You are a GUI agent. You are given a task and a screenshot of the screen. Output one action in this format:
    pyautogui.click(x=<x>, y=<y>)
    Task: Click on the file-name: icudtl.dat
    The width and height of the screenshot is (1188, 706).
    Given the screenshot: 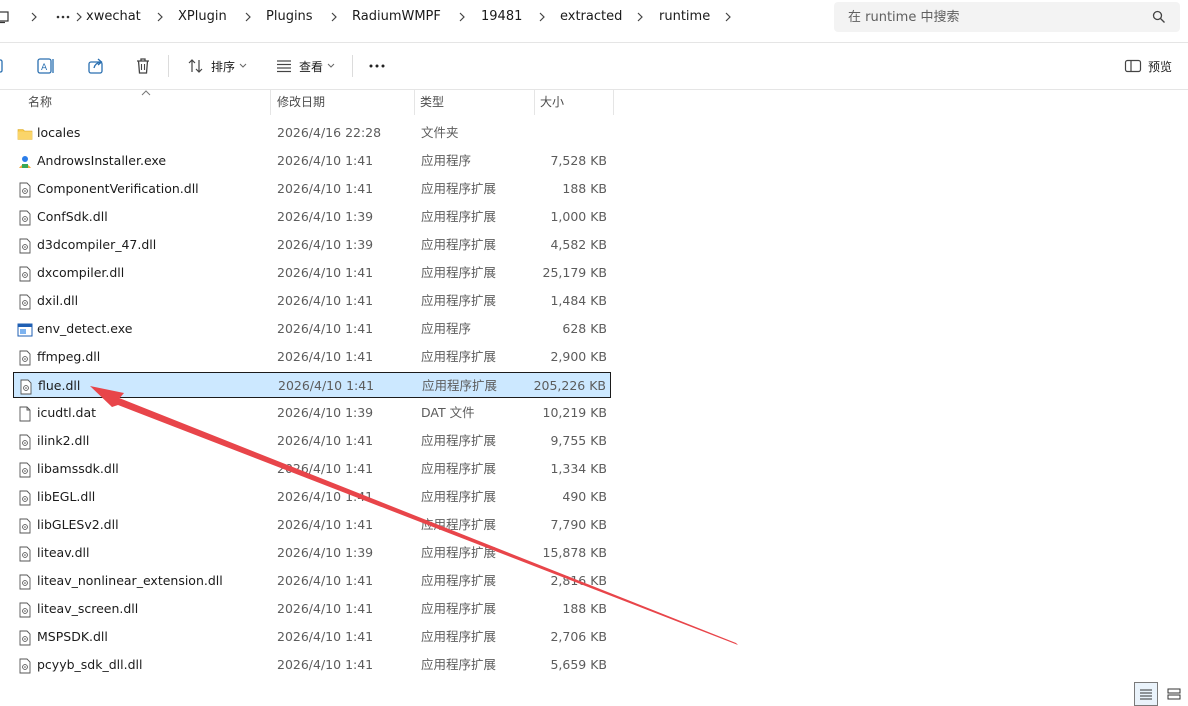 What is the action you would take?
    pyautogui.click(x=66, y=413)
    